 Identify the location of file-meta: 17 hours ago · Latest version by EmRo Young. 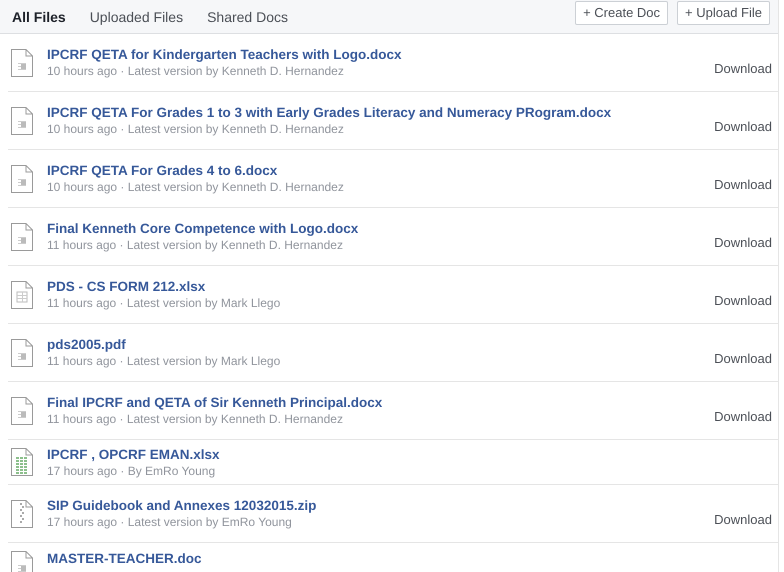
(170, 522).